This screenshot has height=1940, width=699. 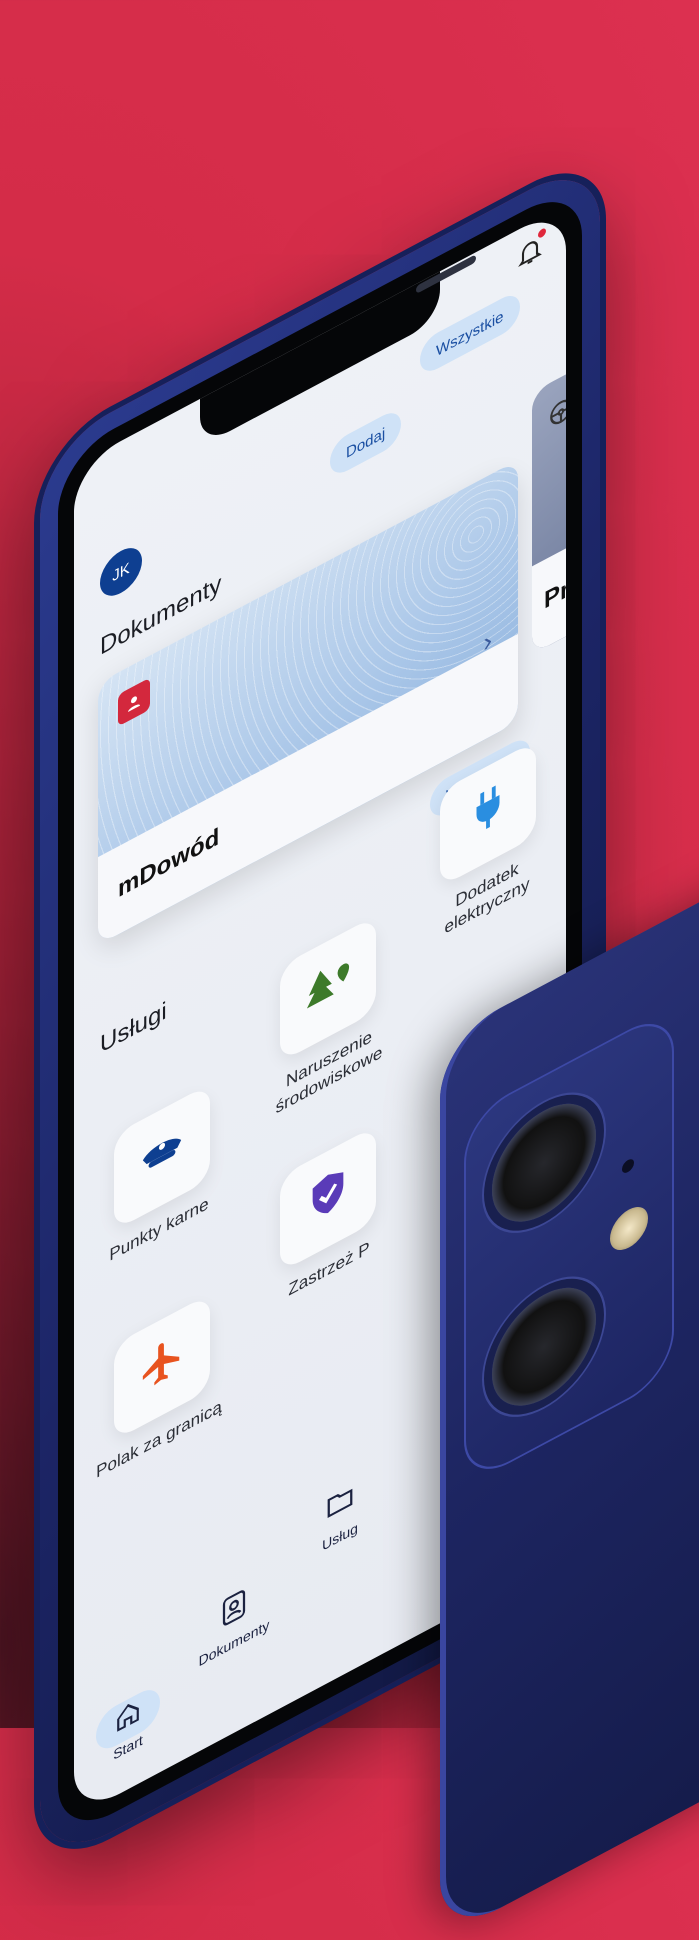 I want to click on camera-module, so click(x=569, y=1246).